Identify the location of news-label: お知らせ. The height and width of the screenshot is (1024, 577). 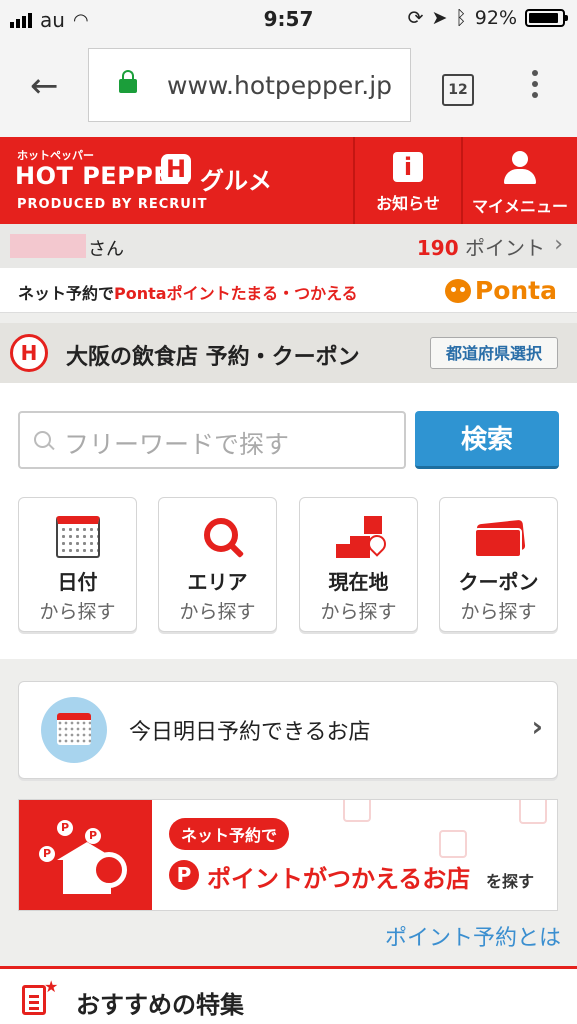
(408, 203).